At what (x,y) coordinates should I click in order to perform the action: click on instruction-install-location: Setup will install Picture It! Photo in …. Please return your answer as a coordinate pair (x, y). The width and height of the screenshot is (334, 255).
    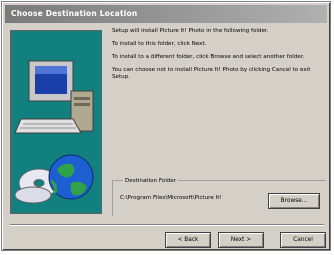
    Looking at the image, I should click on (190, 31).